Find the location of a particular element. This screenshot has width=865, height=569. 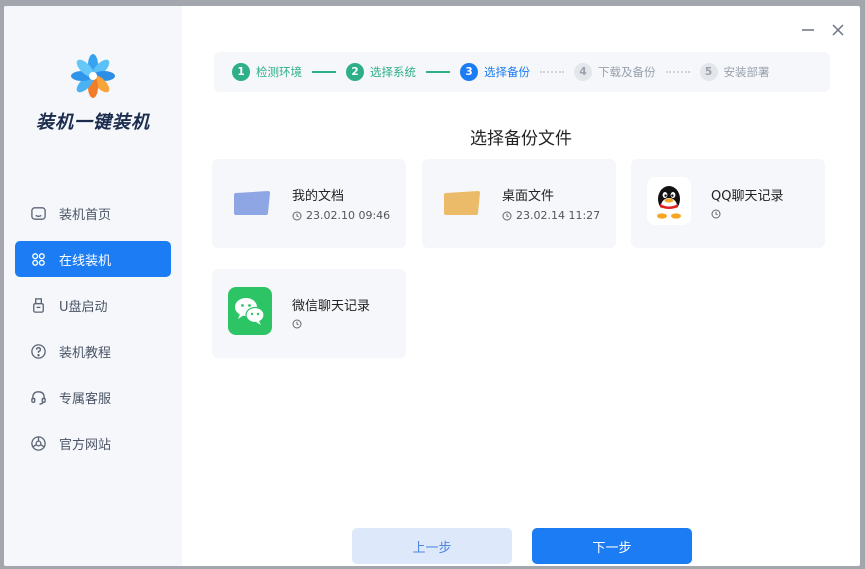

usb-icon is located at coordinates (38, 305).